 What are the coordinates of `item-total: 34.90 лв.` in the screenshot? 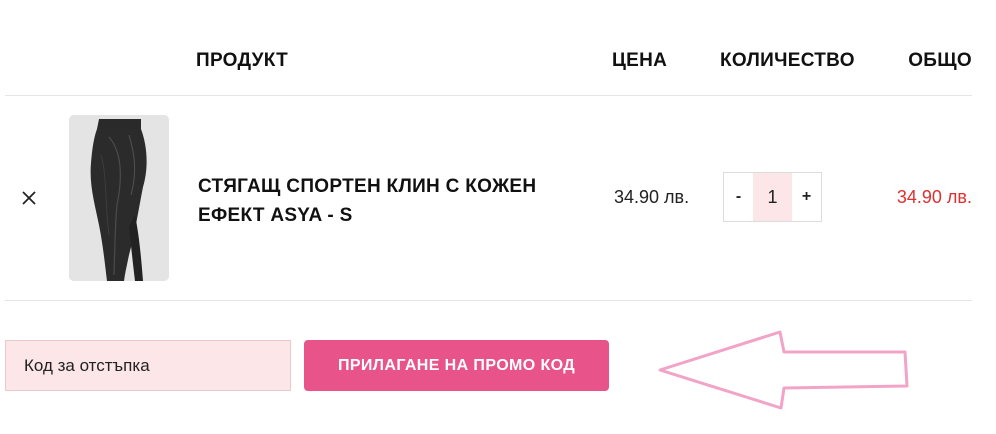 It's located at (934, 197).